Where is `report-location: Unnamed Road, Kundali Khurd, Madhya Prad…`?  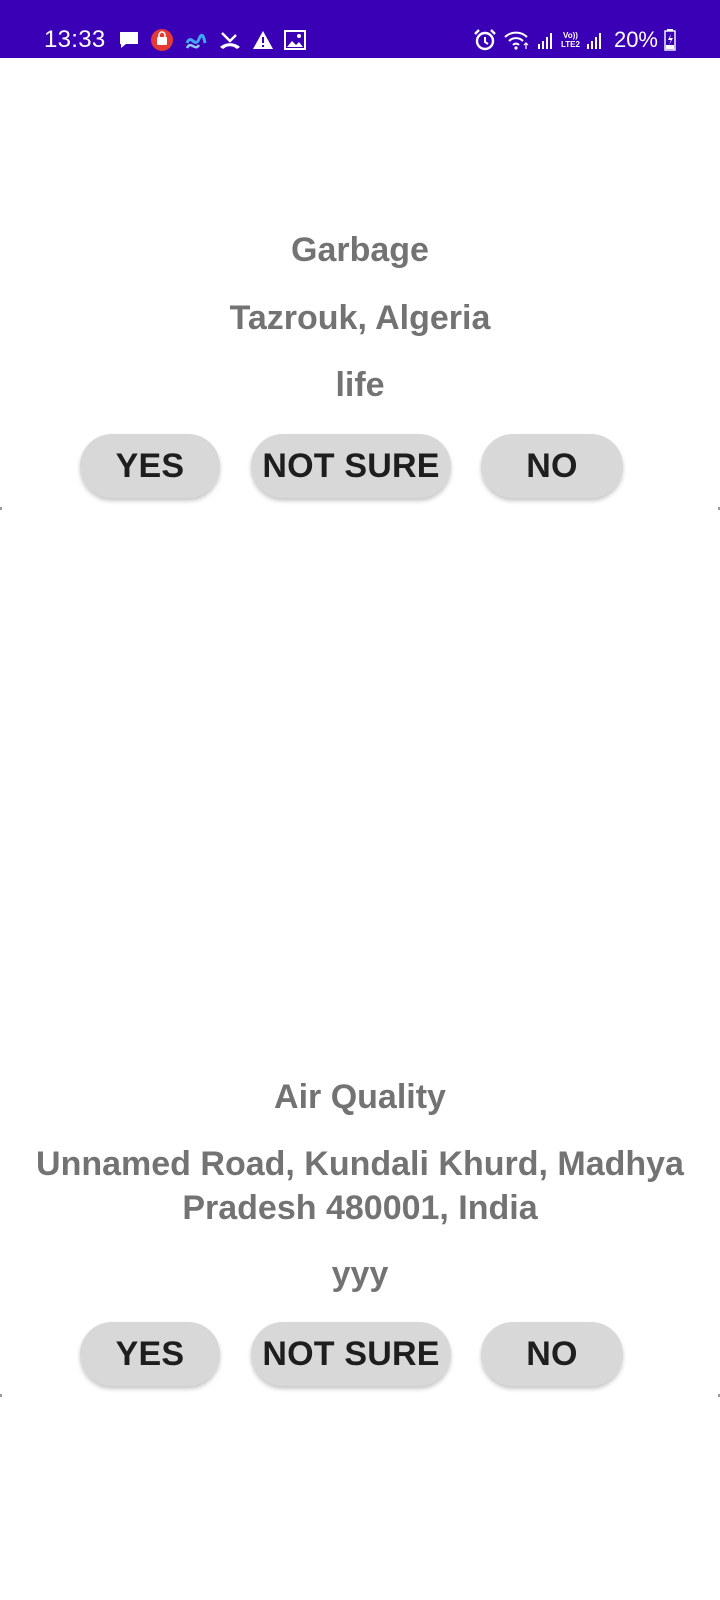 report-location: Unnamed Road, Kundali Khurd, Madhya Prad… is located at coordinates (360, 1186).